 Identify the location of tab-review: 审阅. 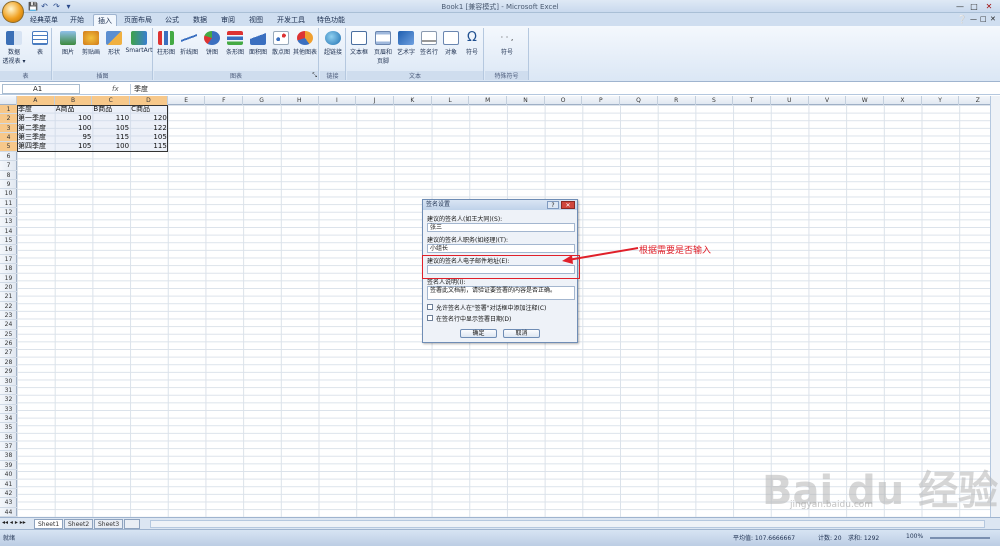
(228, 20).